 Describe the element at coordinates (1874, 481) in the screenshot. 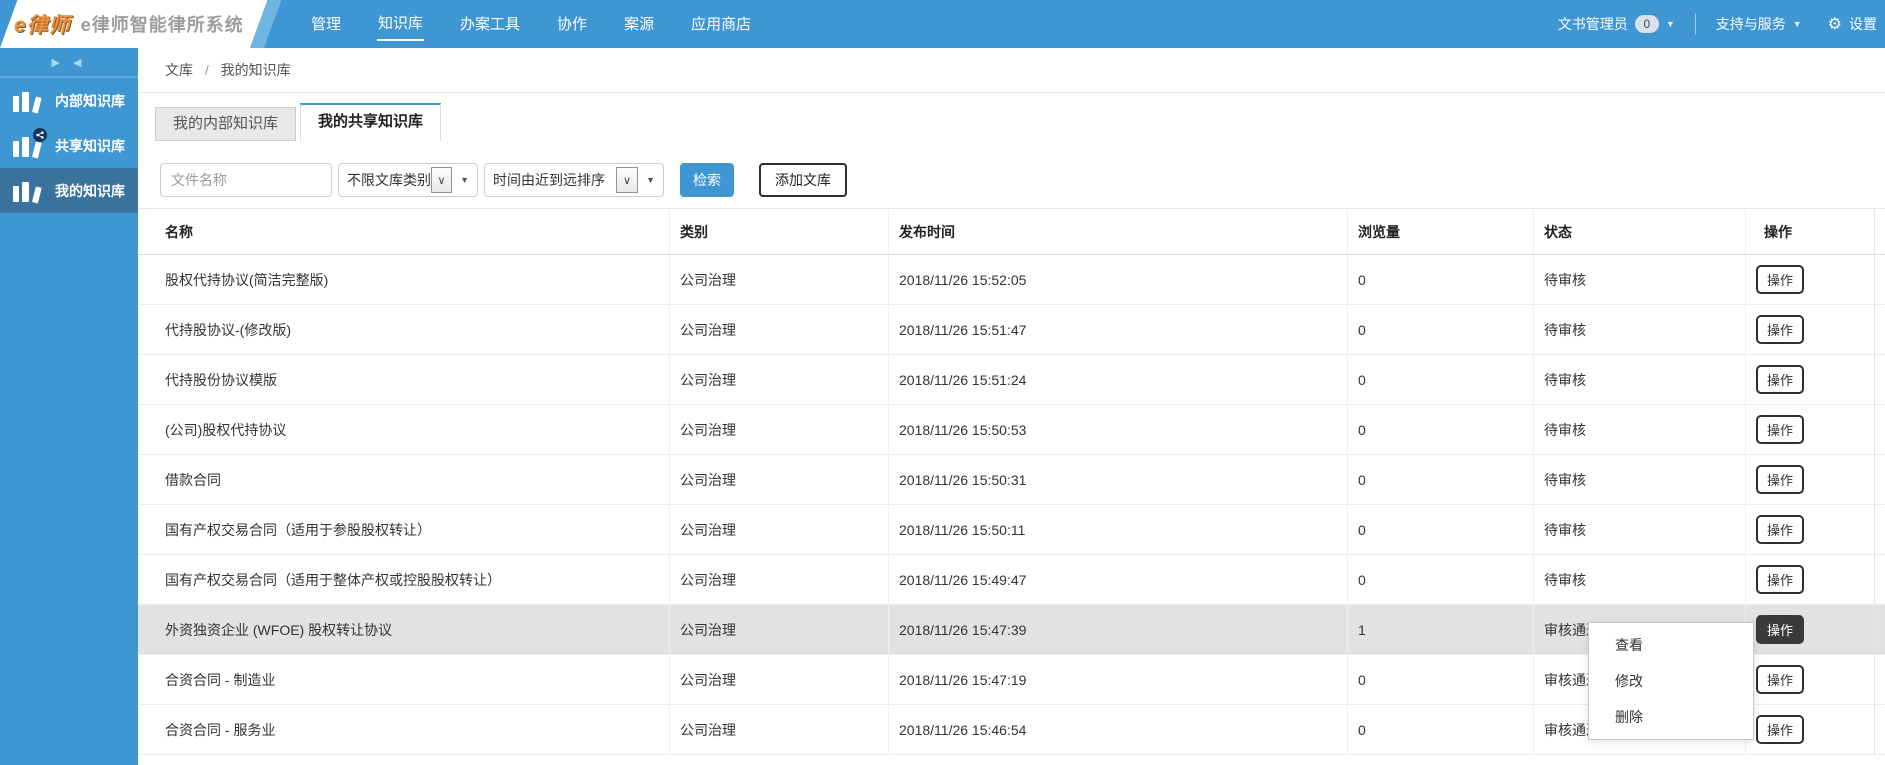

I see `table-right-border` at that location.